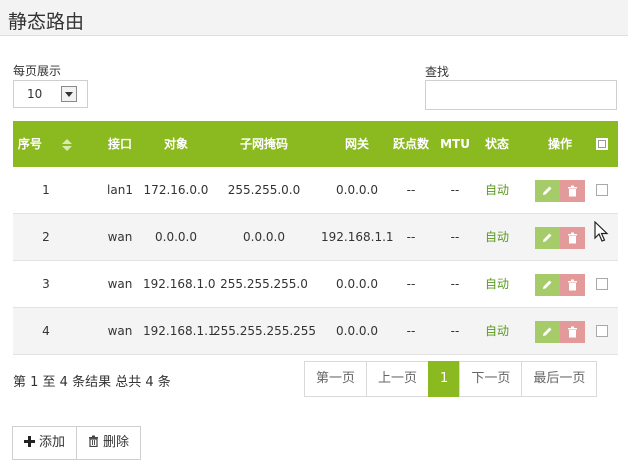  Describe the element at coordinates (69, 94) in the screenshot. I see `dropdown-arrow-icon` at that location.